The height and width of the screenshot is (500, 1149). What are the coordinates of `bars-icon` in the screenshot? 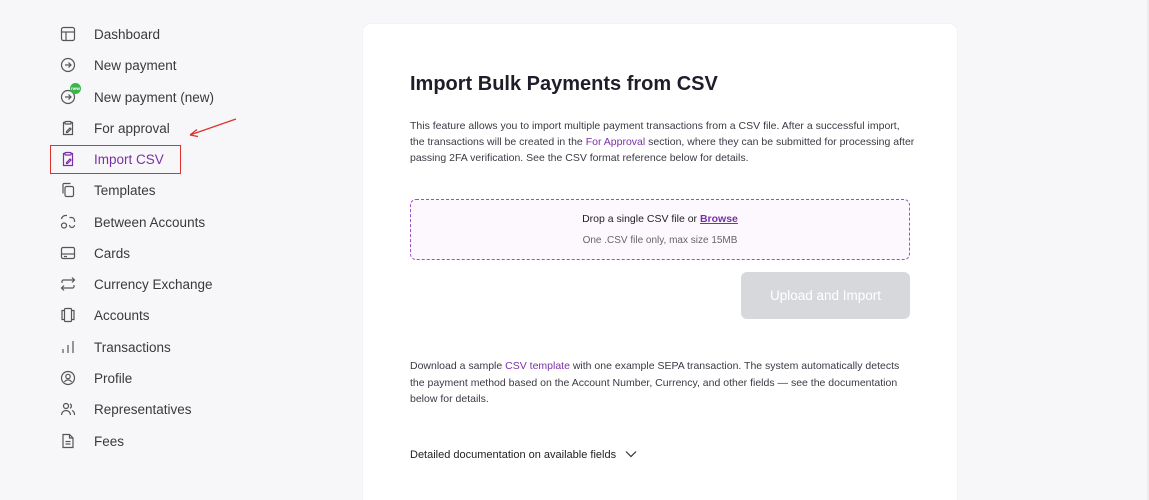 It's located at (68, 347).